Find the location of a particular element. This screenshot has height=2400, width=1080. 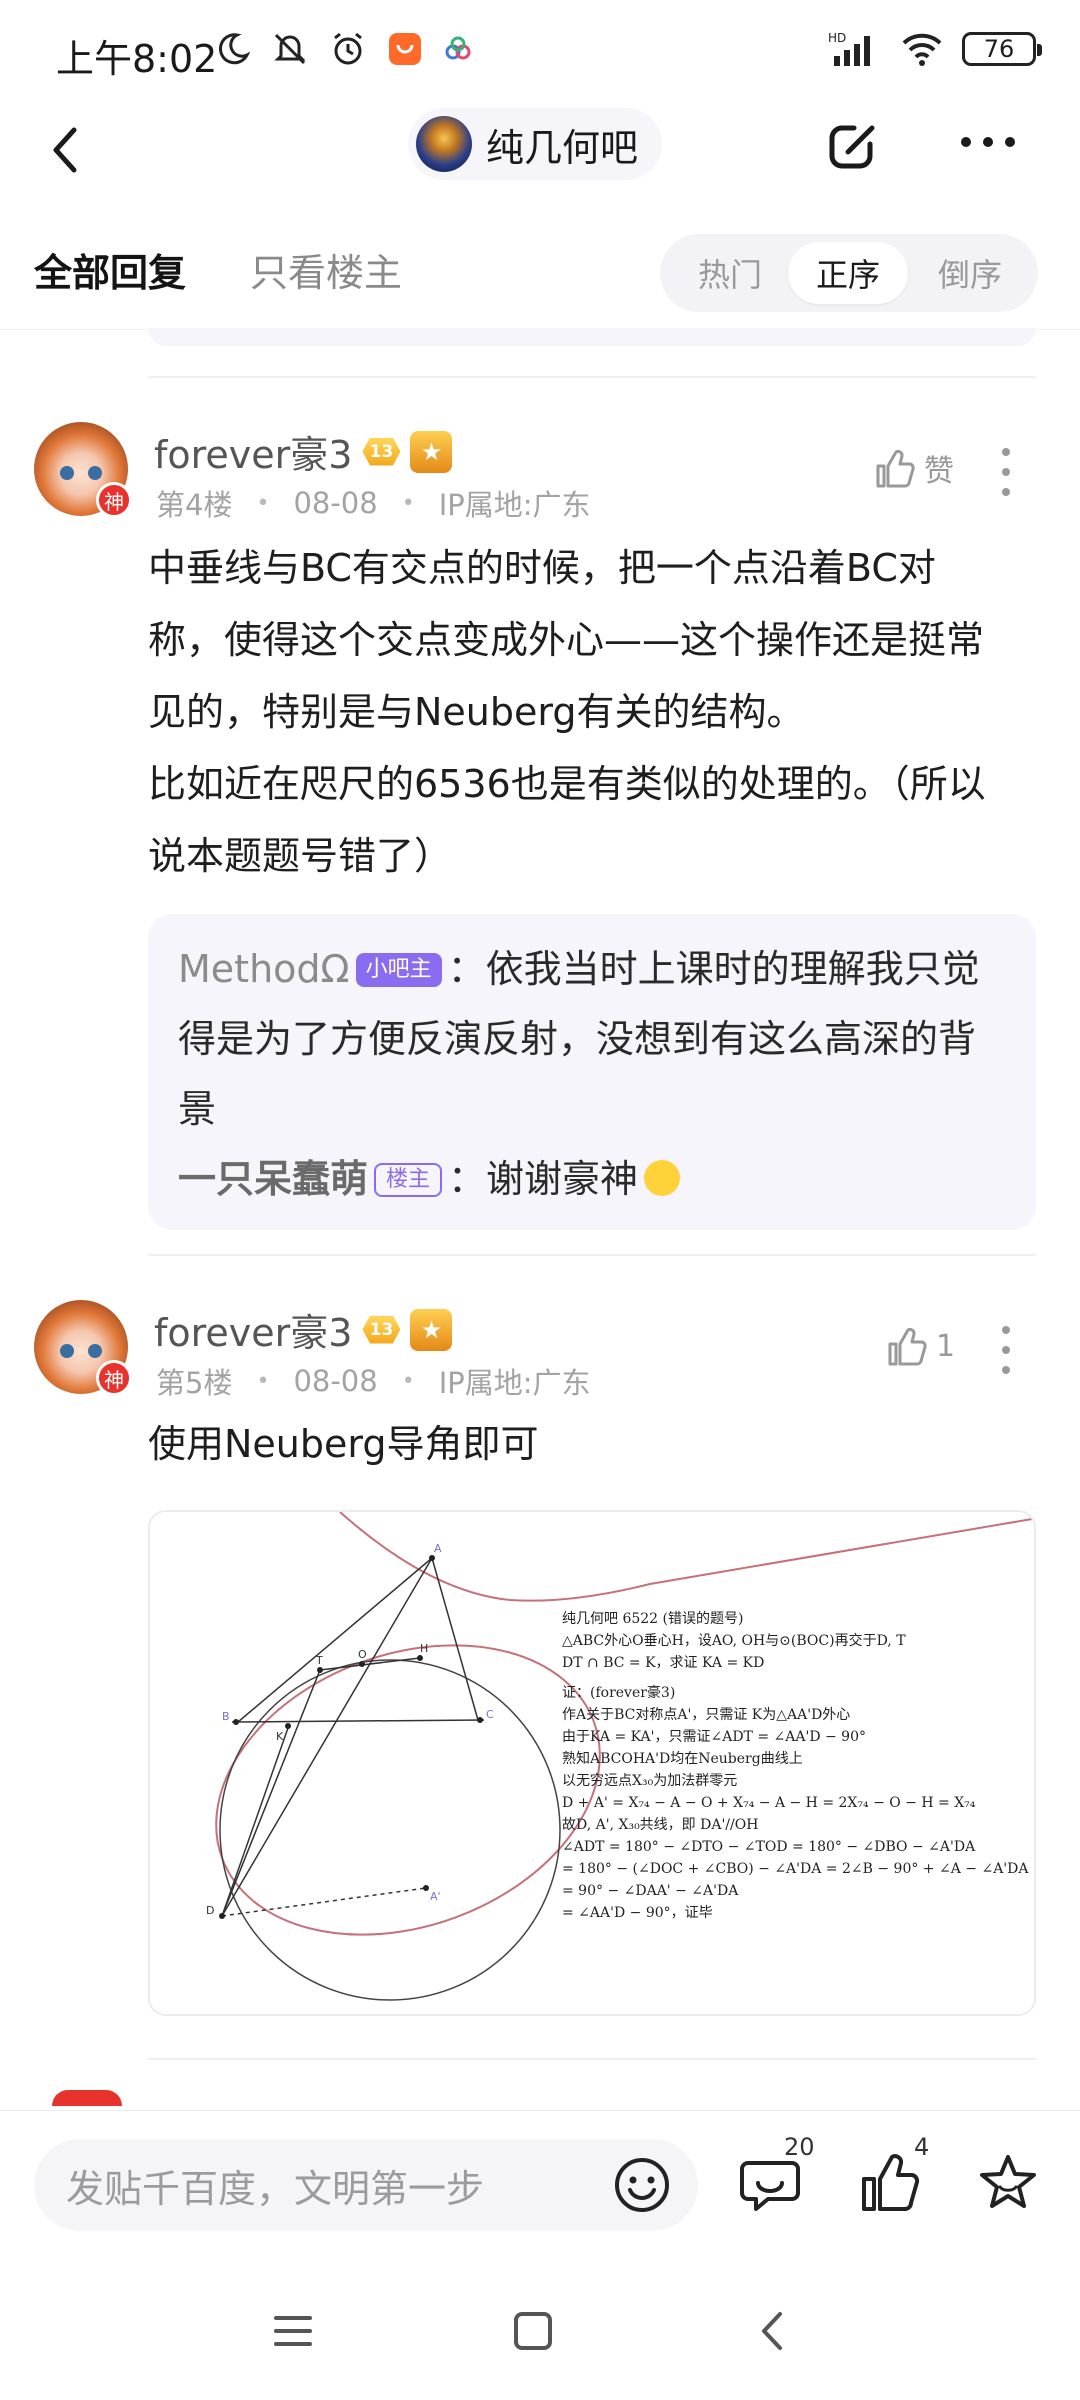

proof-line: = 90° − ∠DAA' − ∠A'DA is located at coordinates (650, 1891).